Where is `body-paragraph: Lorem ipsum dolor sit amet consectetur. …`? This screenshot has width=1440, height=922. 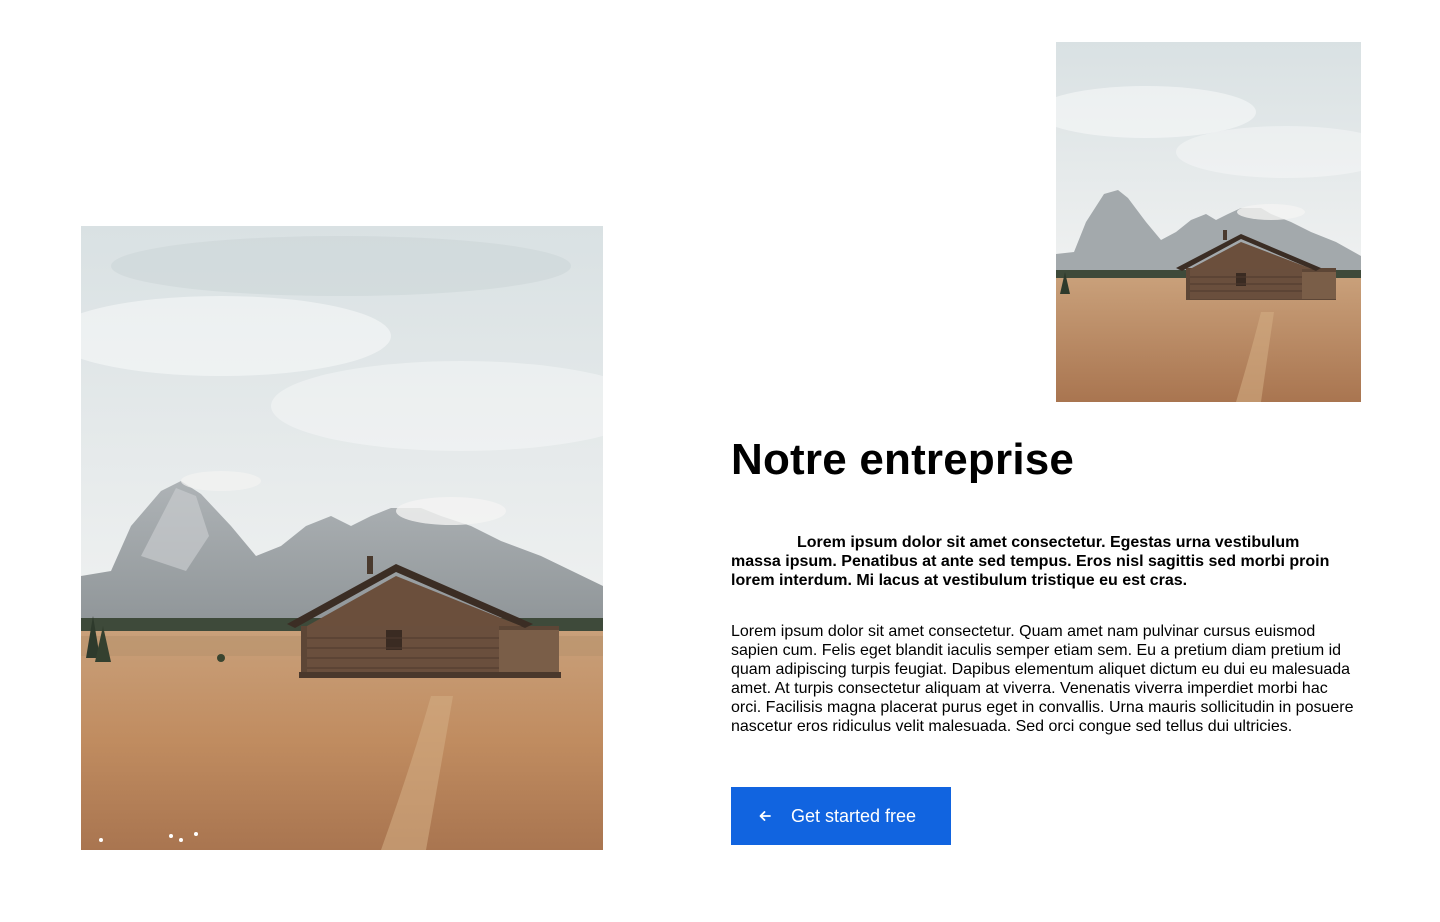
body-paragraph: Lorem ipsum dolor sit amet consectetur. … is located at coordinates (1042, 679).